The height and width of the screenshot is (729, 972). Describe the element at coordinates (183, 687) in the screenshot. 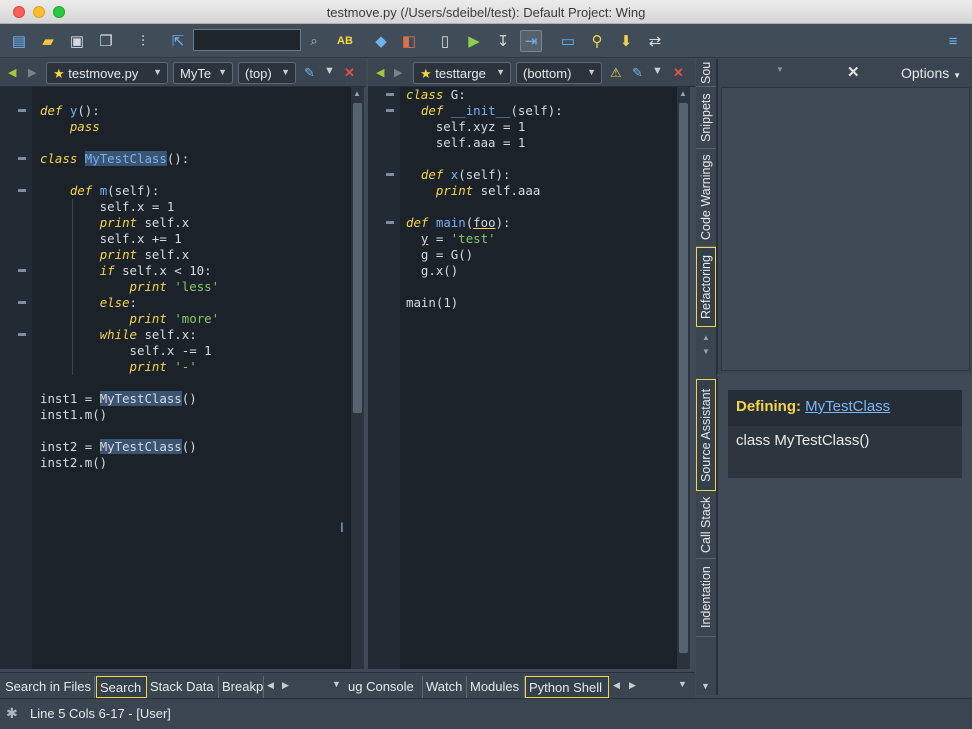

I see `tab-stack-data: Stack Data` at that location.